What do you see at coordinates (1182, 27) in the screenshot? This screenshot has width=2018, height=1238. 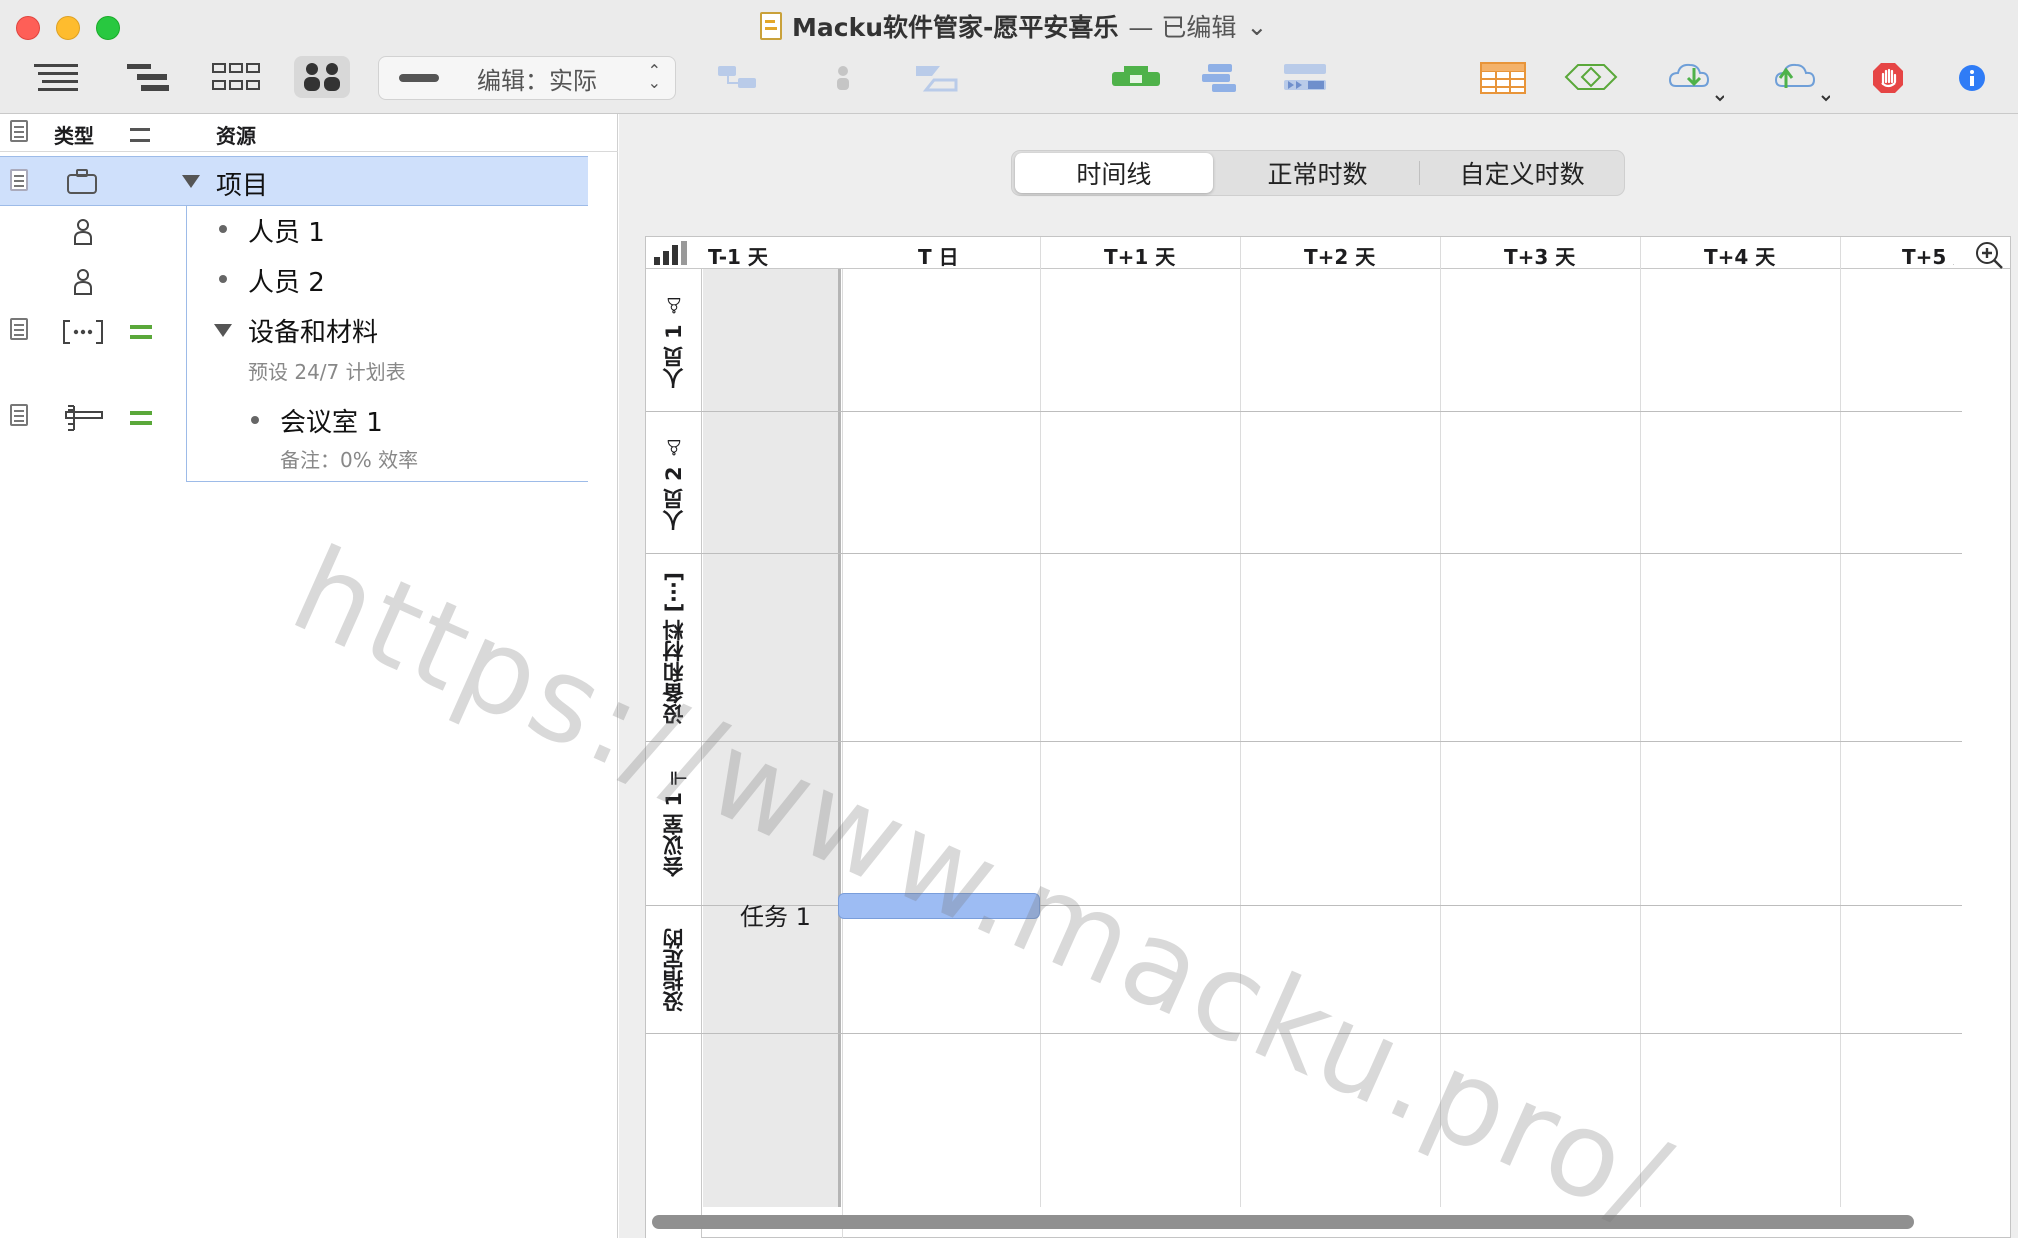 I see `edited-status: — 已编辑` at bounding box center [1182, 27].